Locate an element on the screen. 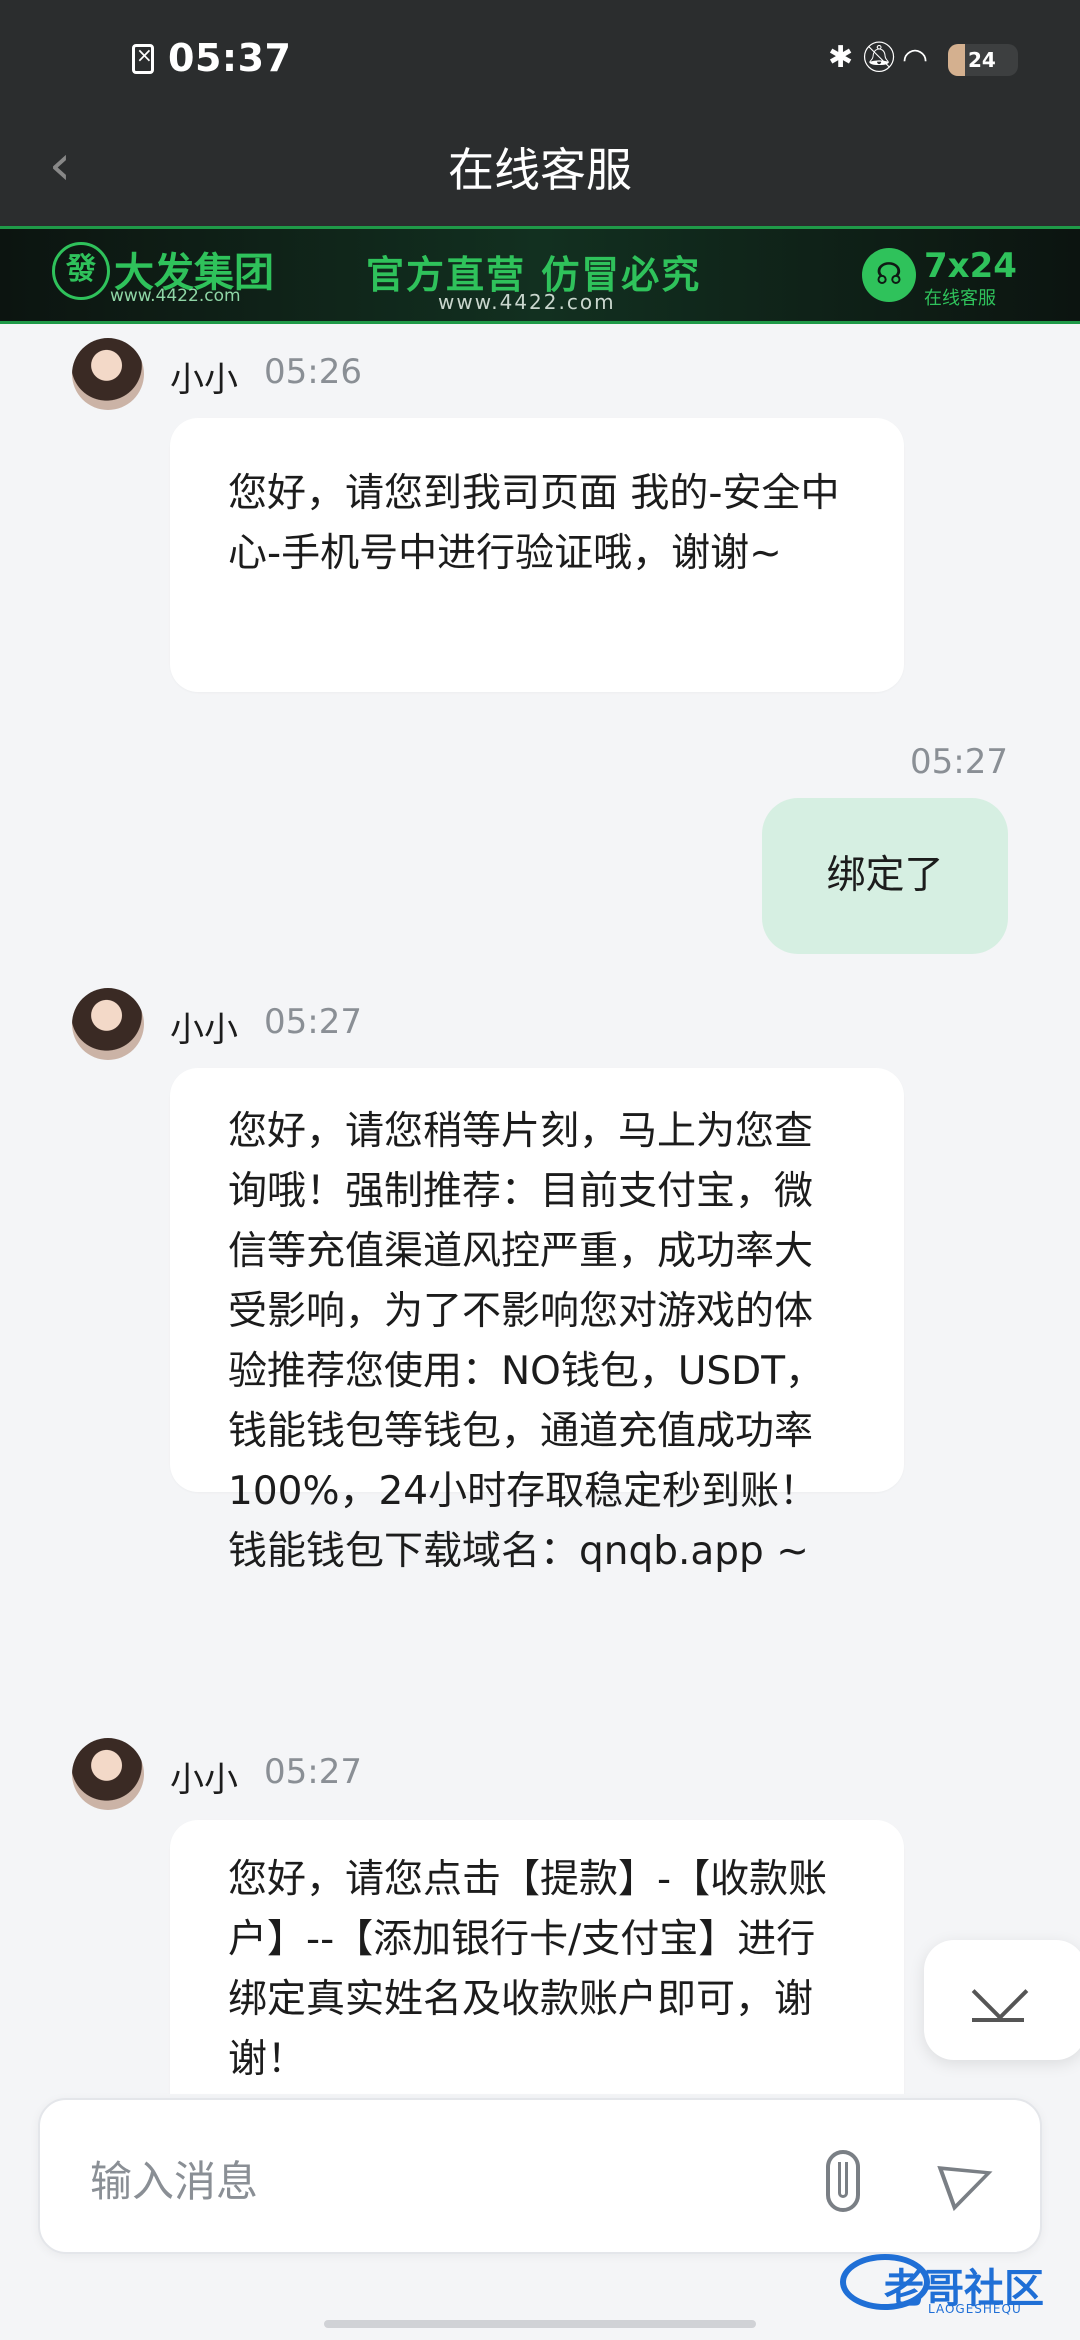  banner-slogan-url: www.4422.com is located at coordinates (527, 302).